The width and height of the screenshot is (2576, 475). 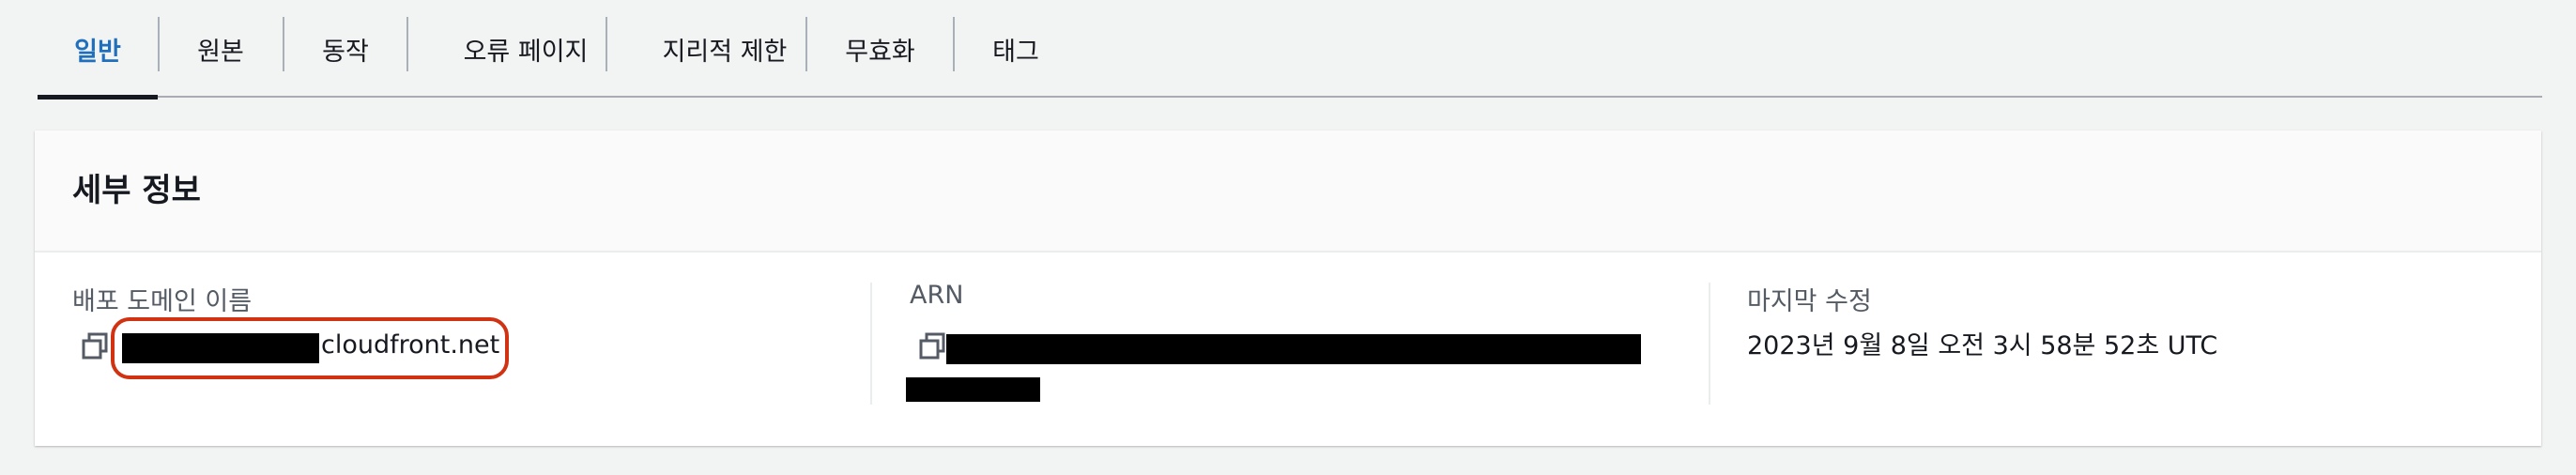 I want to click on arn-label: ARN, so click(x=937, y=295).